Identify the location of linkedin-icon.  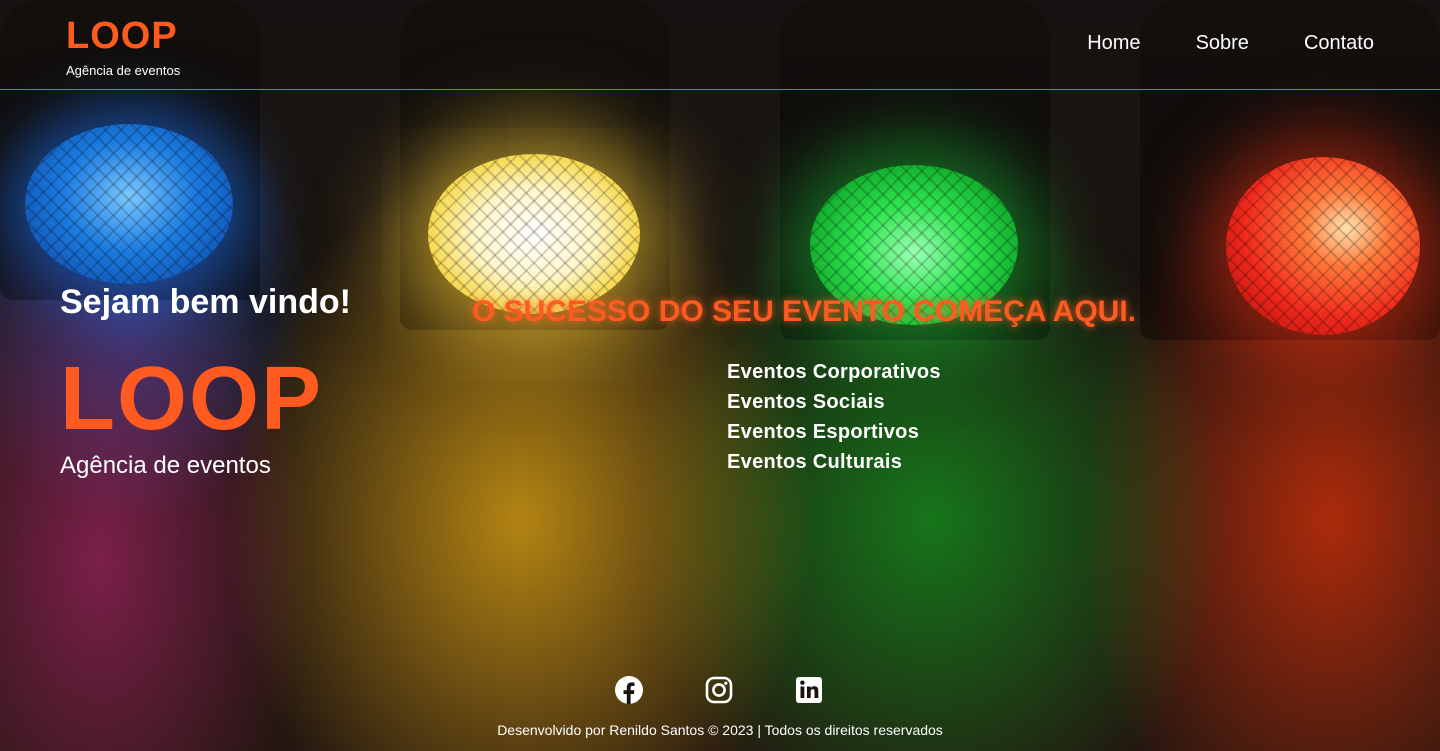
(809, 690).